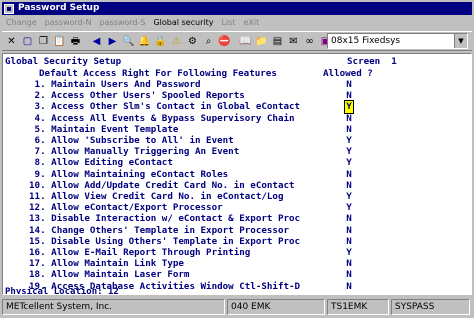 The height and width of the screenshot is (318, 474). Describe the element at coordinates (75, 41) in the screenshot. I see `print-icon: 🖶` at that location.